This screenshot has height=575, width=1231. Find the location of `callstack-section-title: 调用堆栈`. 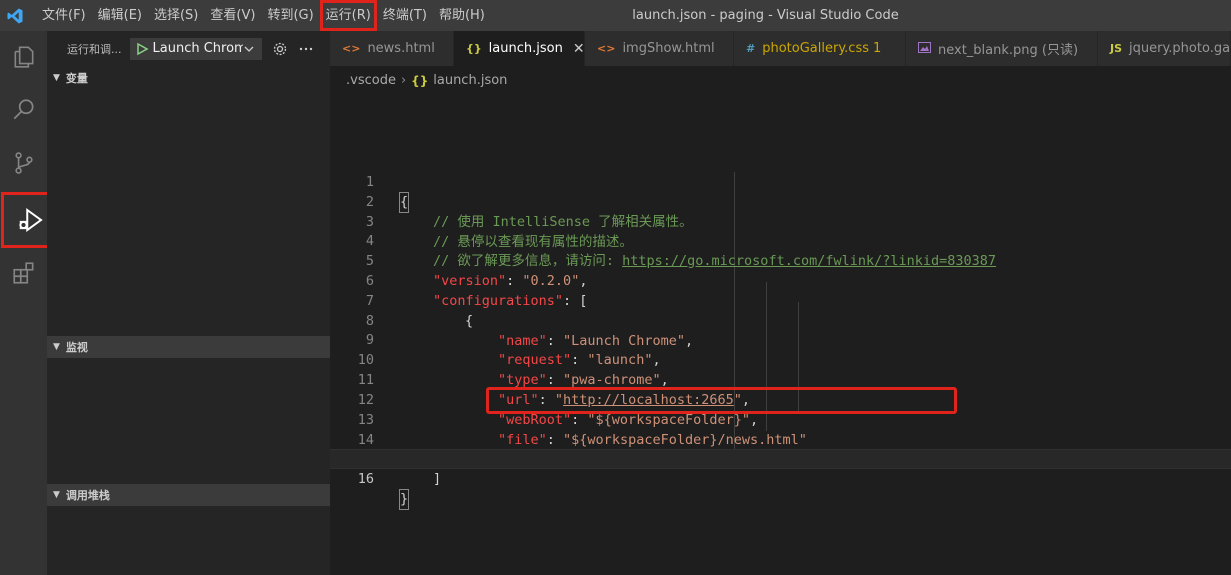

callstack-section-title: 调用堆栈 is located at coordinates (87, 495).